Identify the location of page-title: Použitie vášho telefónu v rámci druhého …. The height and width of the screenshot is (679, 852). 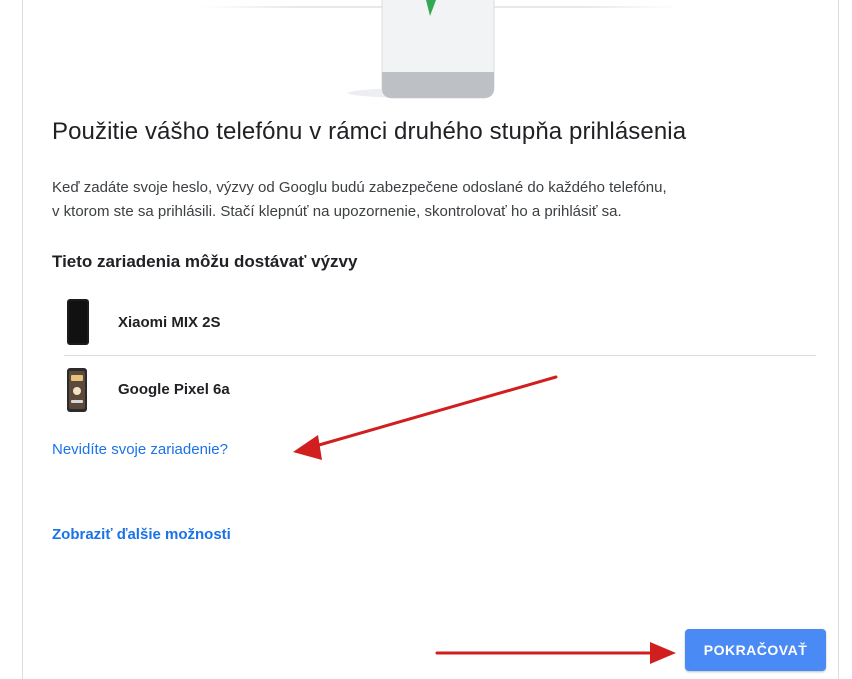
(369, 131).